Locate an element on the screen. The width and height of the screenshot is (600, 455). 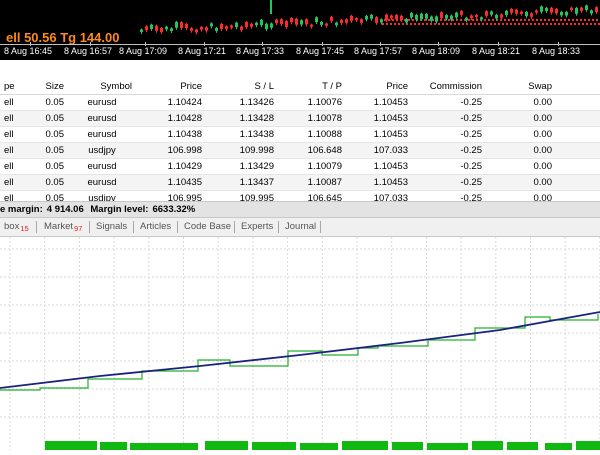
cell-stop-loss: 1.13429 is located at coordinates (242, 166).